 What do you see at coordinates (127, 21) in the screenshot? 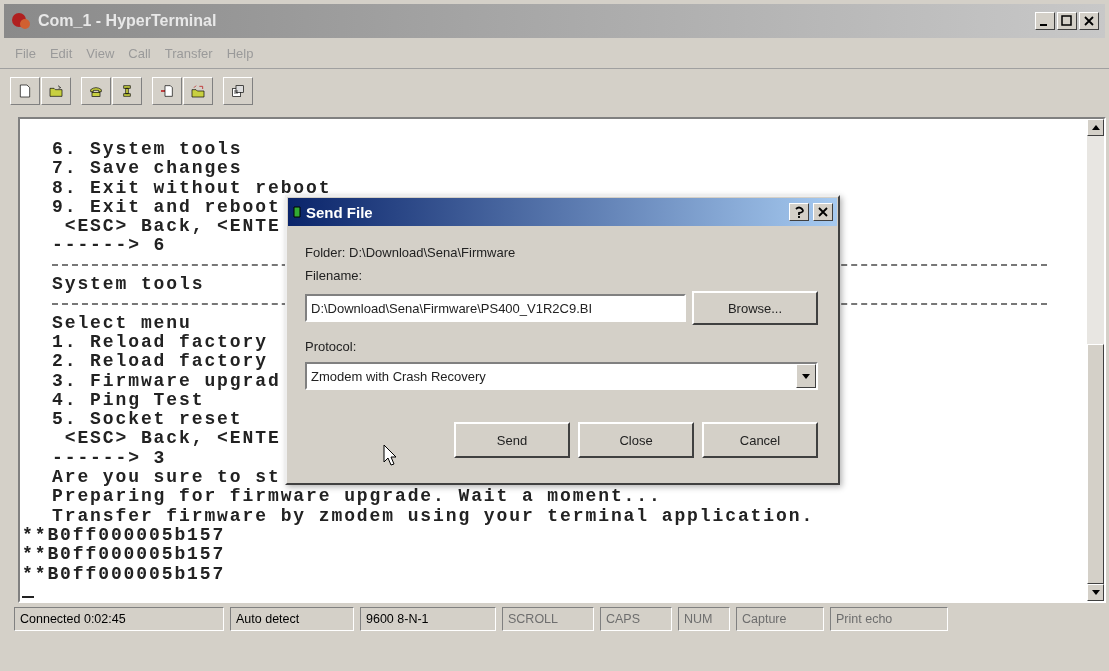
I see `window-title: Com_1 - HyperTerminal` at bounding box center [127, 21].